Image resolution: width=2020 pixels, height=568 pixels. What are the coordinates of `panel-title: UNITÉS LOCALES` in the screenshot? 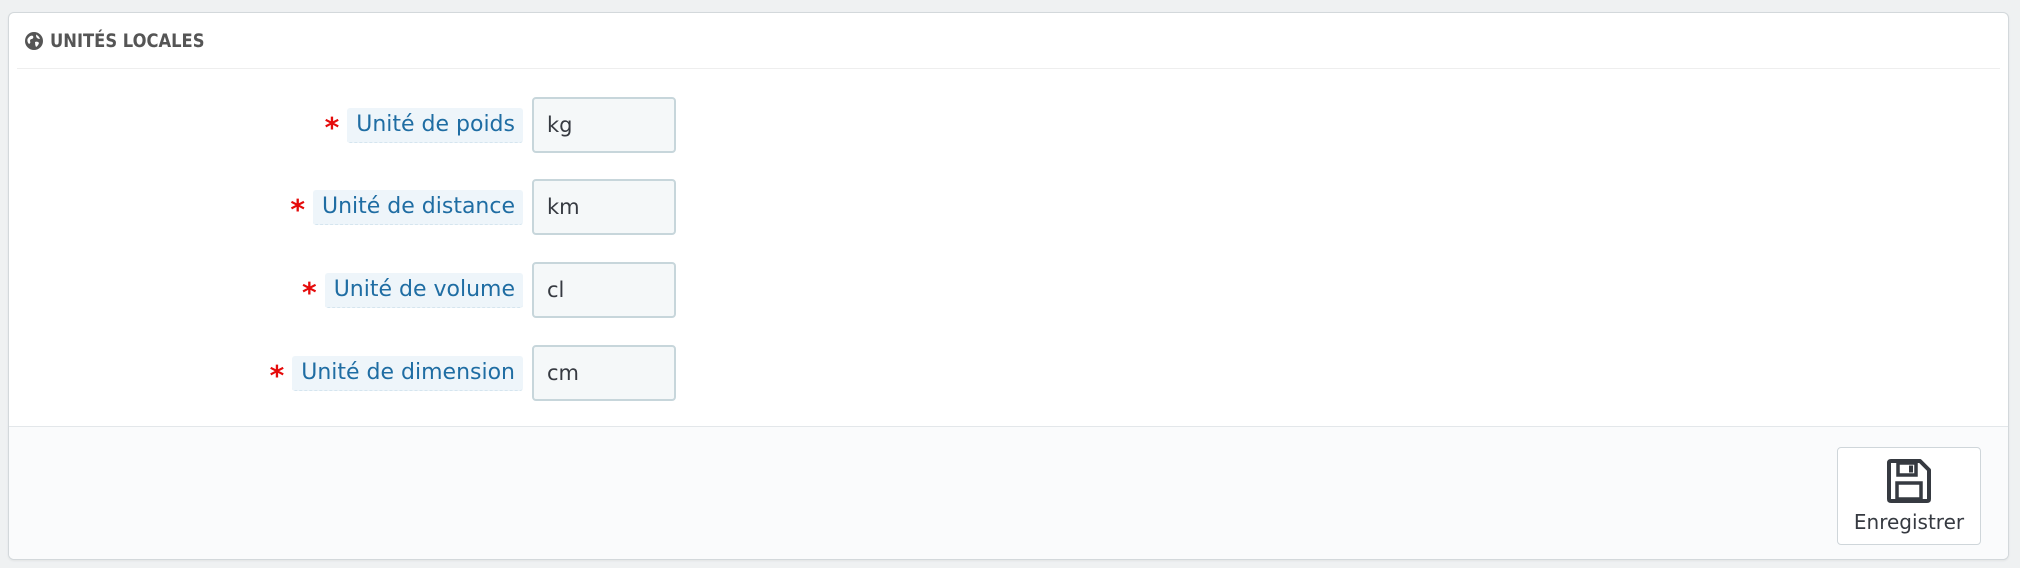 It's located at (127, 40).